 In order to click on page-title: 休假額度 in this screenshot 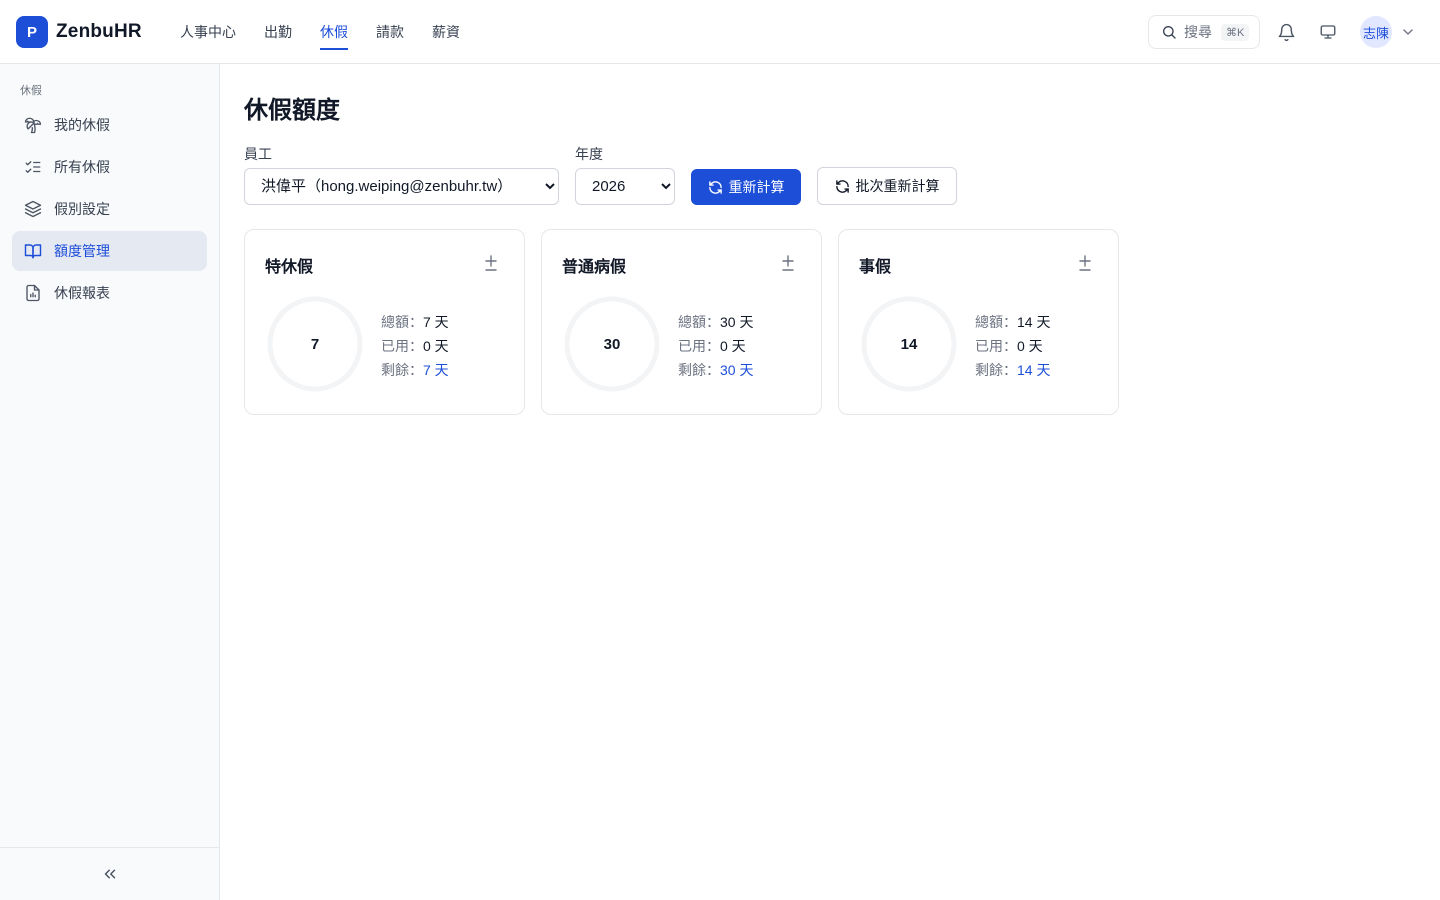, I will do `click(292, 110)`.